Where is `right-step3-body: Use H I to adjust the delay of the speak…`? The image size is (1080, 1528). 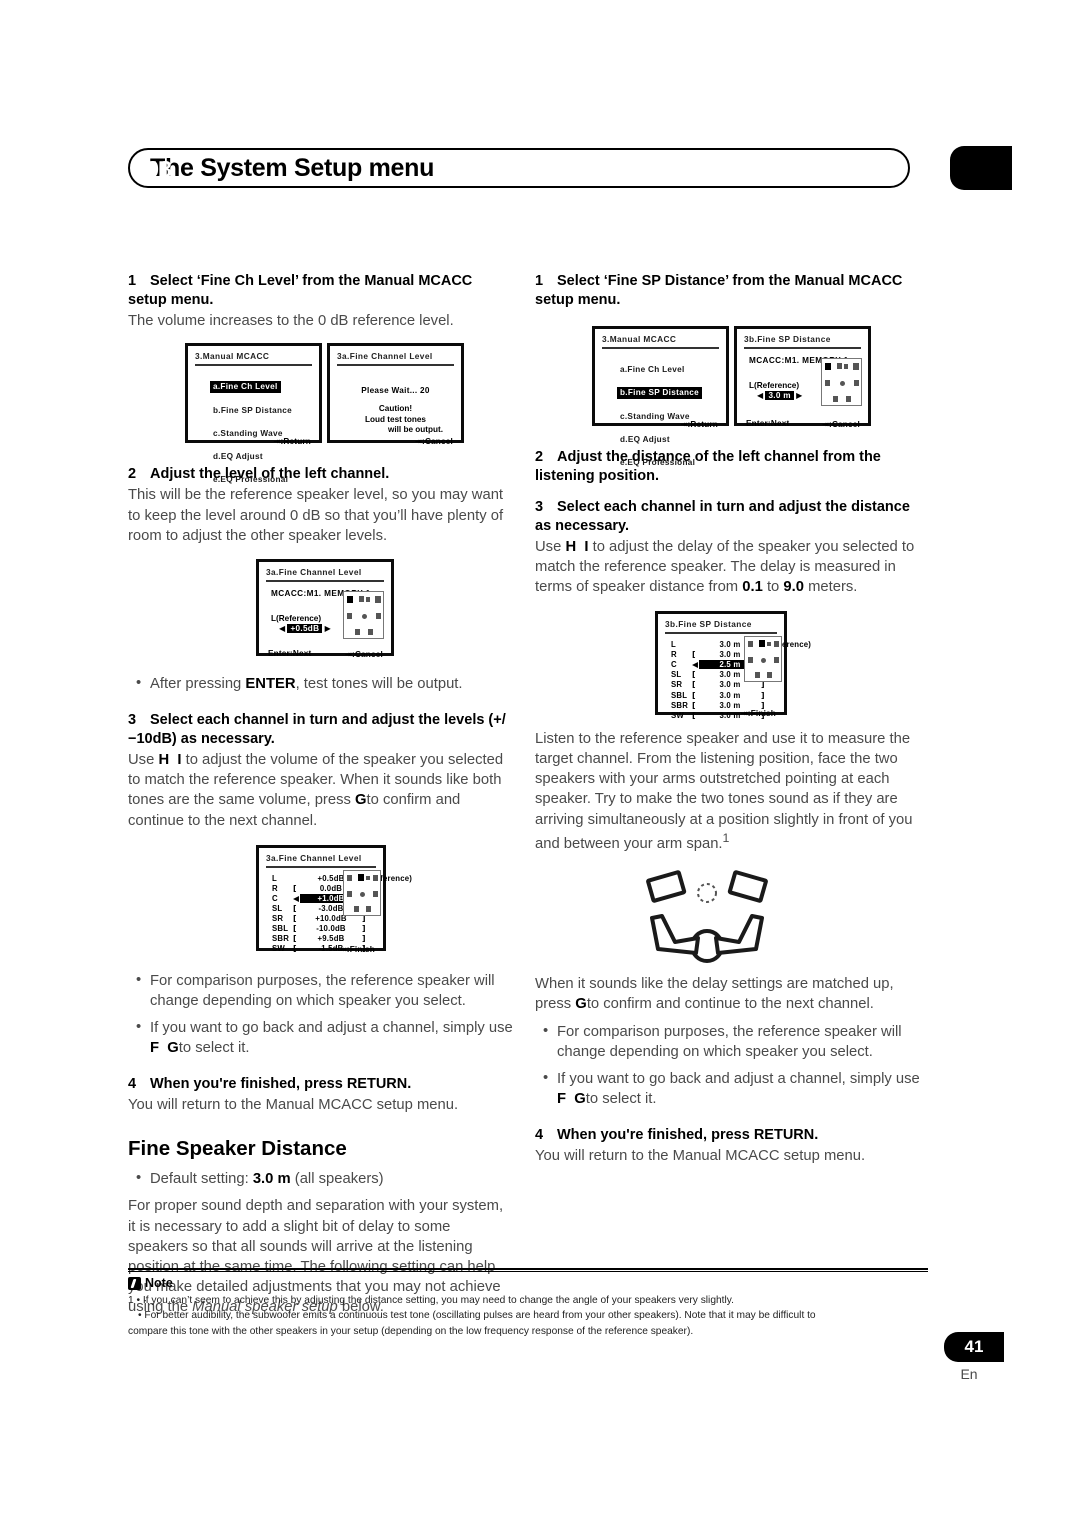
right-step3-body: Use H I to adjust the delay of the speak… is located at coordinates (727, 567).